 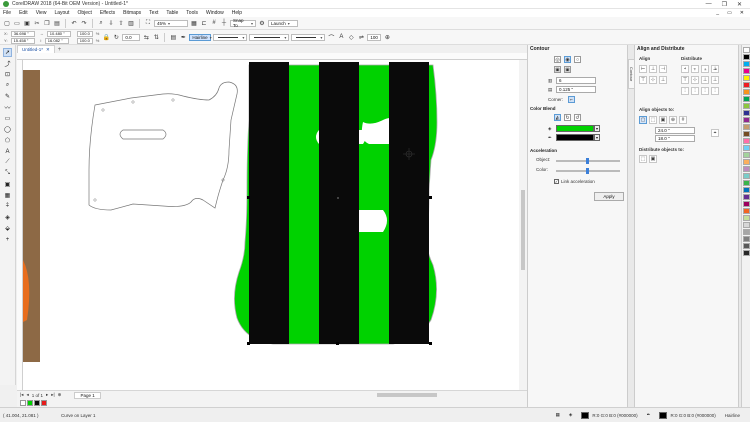 What do you see at coordinates (7, 151) in the screenshot?
I see `text-tool-icon: A` at bounding box center [7, 151].